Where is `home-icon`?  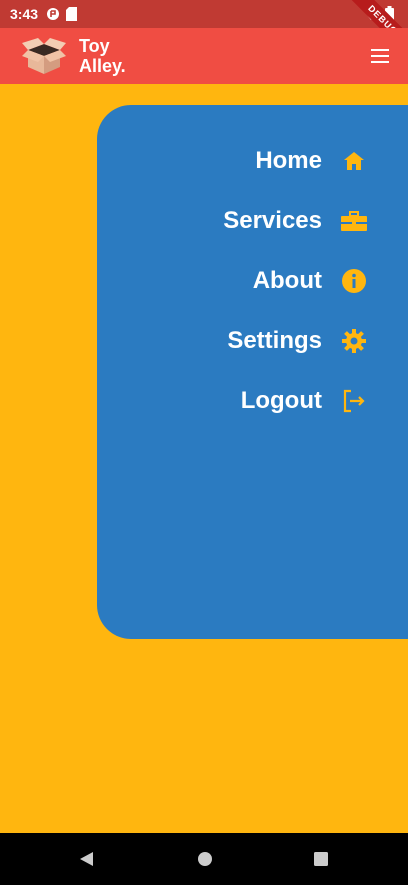
home-icon is located at coordinates (354, 161).